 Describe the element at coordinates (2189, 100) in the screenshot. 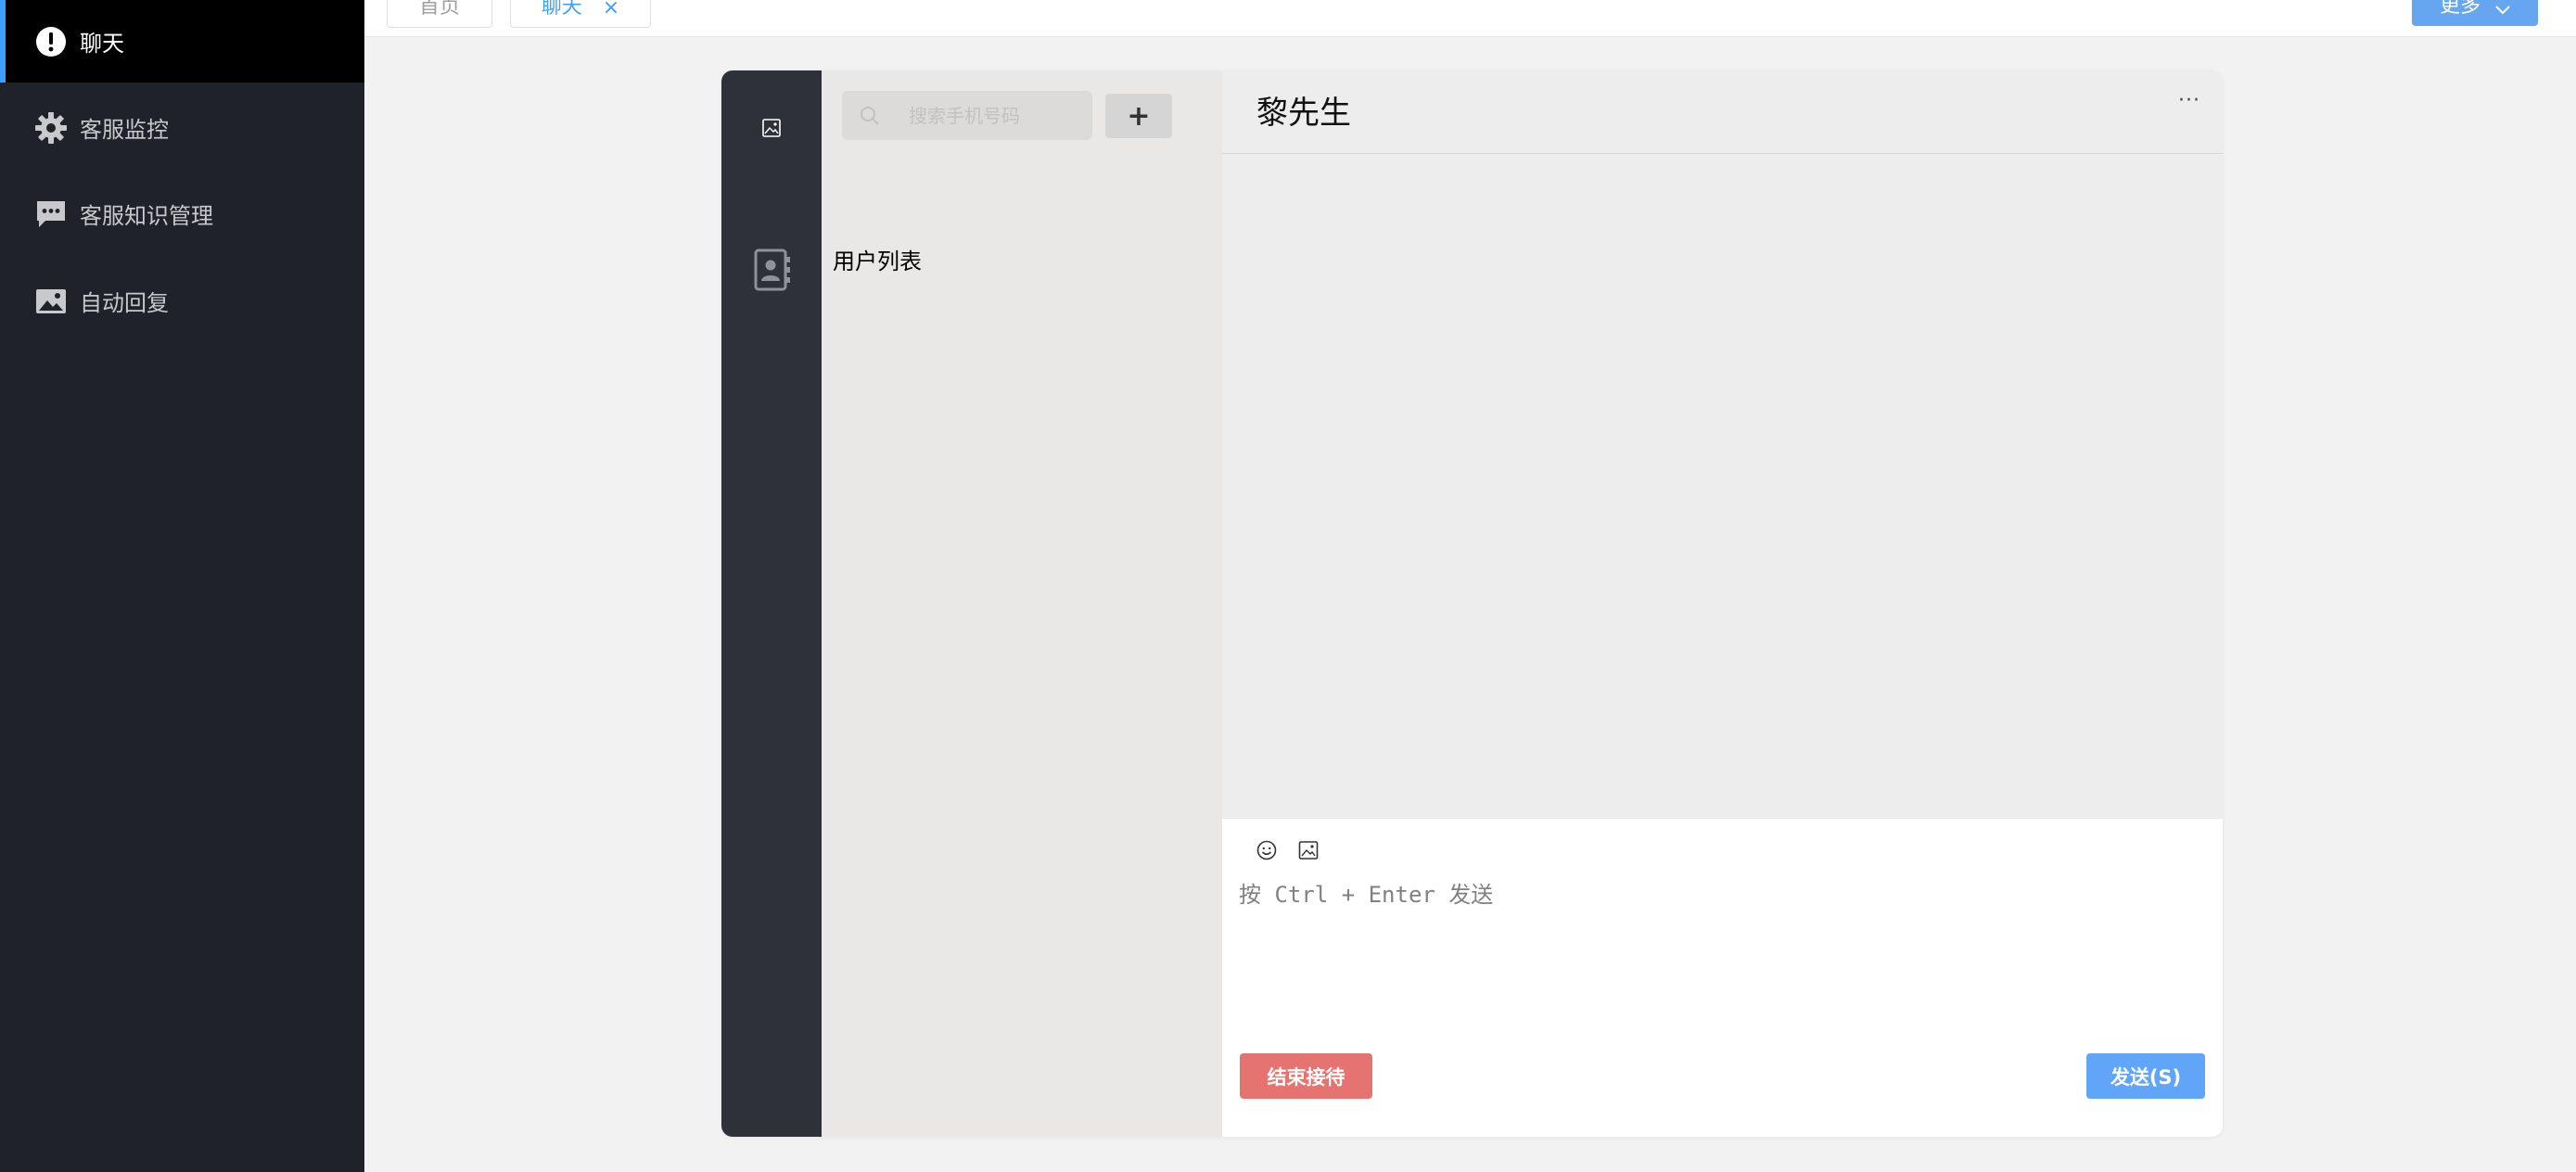

I see `more-options-icon: ···` at that location.